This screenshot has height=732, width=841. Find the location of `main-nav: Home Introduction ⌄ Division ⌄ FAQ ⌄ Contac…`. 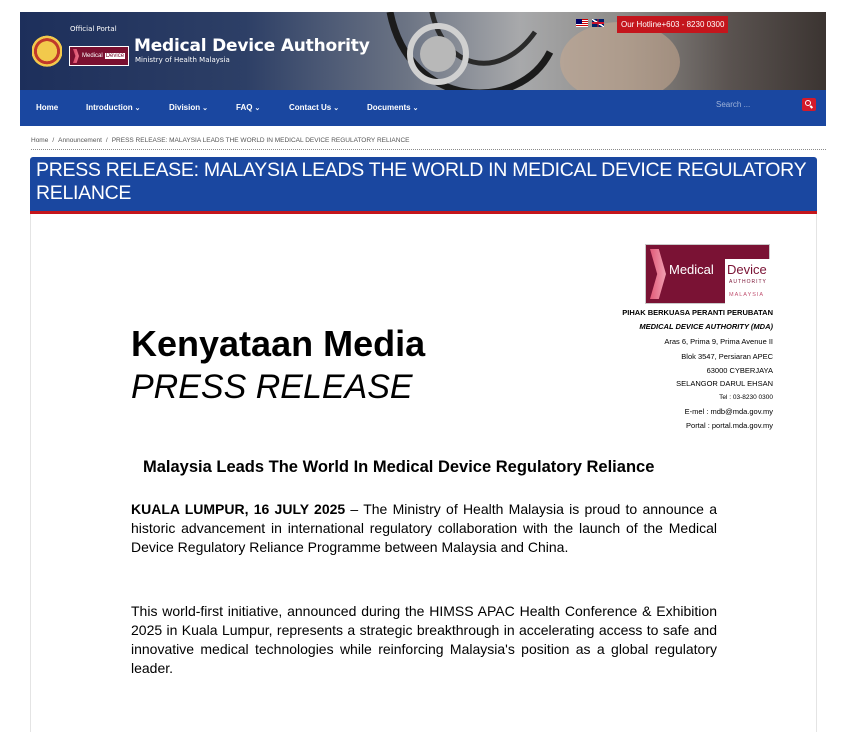

main-nav: Home Introduction ⌄ Division ⌄ FAQ ⌄ Contac… is located at coordinates (423, 108).